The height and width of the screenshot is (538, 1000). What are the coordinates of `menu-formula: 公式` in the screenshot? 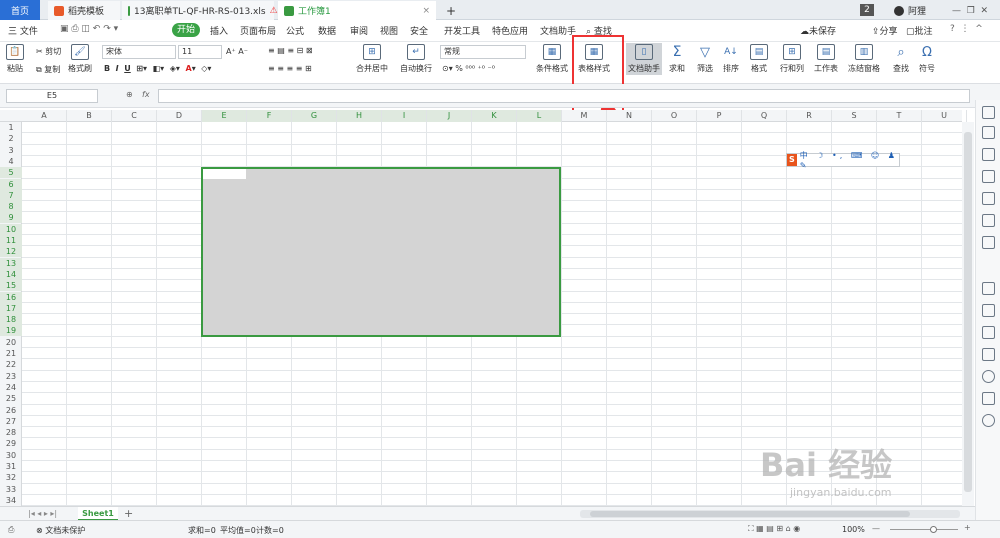 It's located at (295, 30).